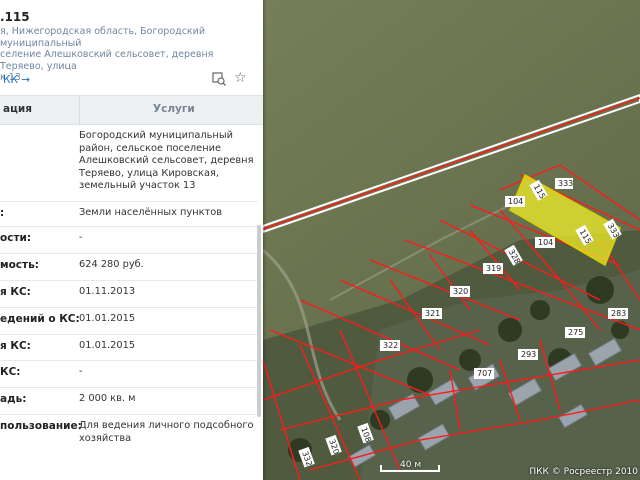  I want to click on svg-text: 319, so click(493, 268).